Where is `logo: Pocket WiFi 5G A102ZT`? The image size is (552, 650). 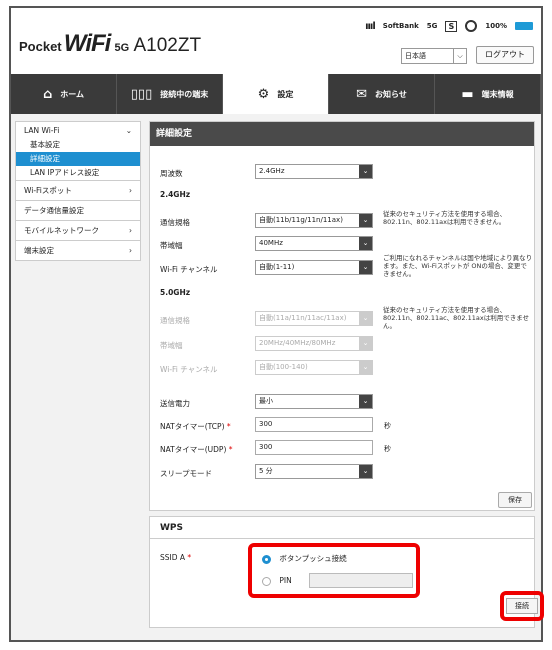 logo: Pocket WiFi 5G A102ZT is located at coordinates (110, 44).